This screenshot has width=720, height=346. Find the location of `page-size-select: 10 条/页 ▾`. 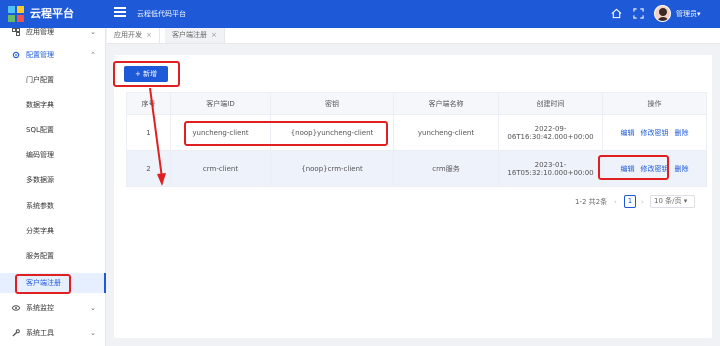

page-size-select: 10 条/页 ▾ is located at coordinates (672, 201).